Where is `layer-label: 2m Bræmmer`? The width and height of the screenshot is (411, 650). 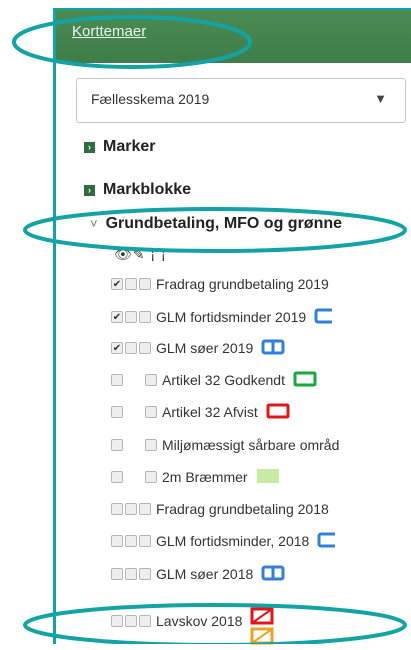 layer-label: 2m Bræmmer is located at coordinates (205, 477).